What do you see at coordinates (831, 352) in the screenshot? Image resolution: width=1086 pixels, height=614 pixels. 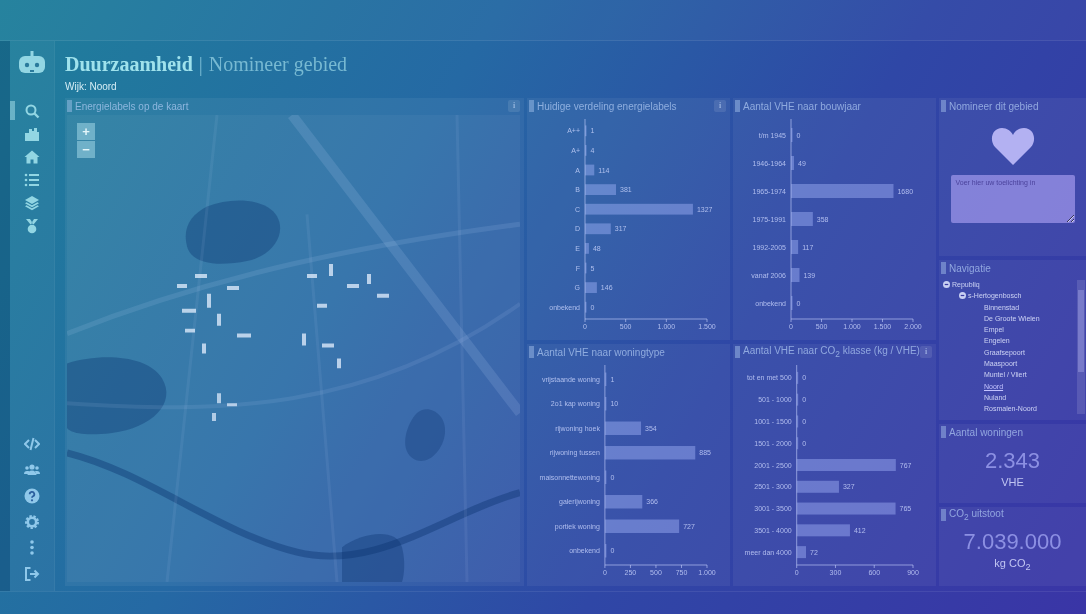 I see `panel-title: Aantal VHE naar CO$_{2}$ klasse (kg / VHE)` at bounding box center [831, 352].